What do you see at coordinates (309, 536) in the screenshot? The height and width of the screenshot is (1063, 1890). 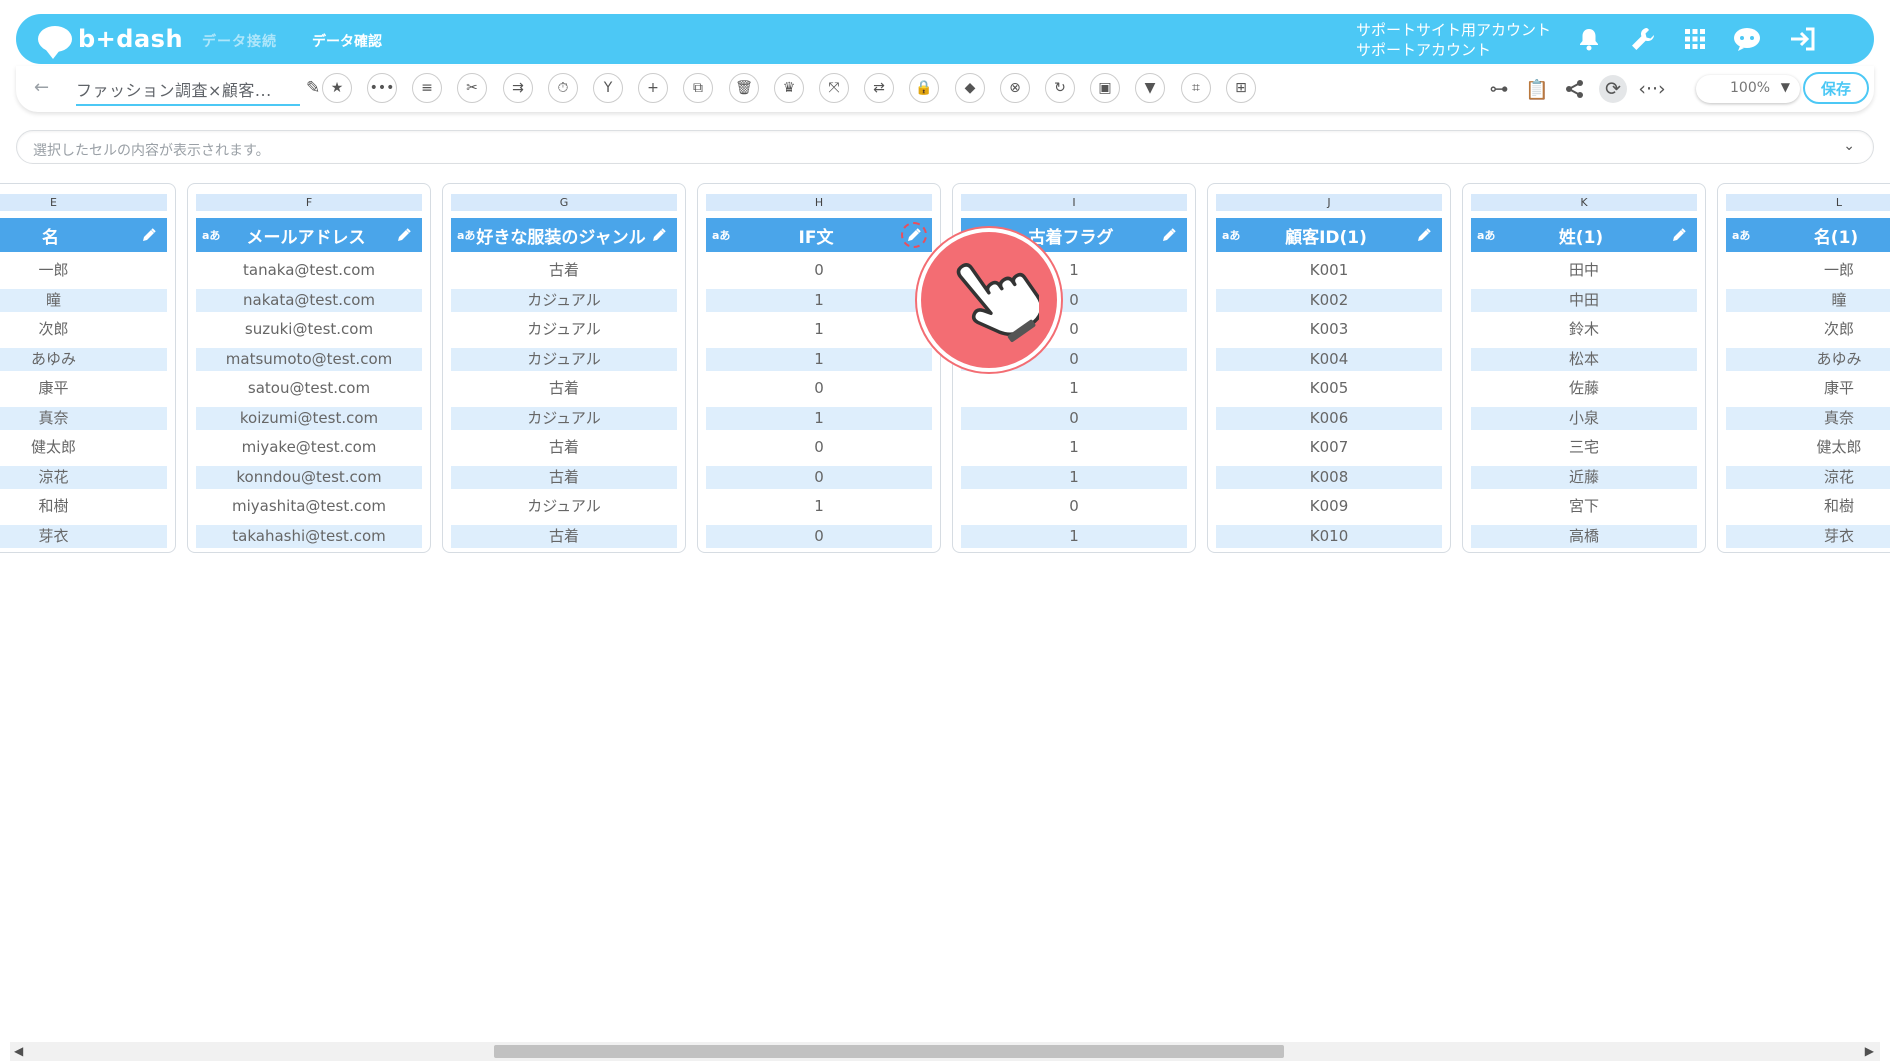 I see `table-cell: takahashi@test.com` at bounding box center [309, 536].